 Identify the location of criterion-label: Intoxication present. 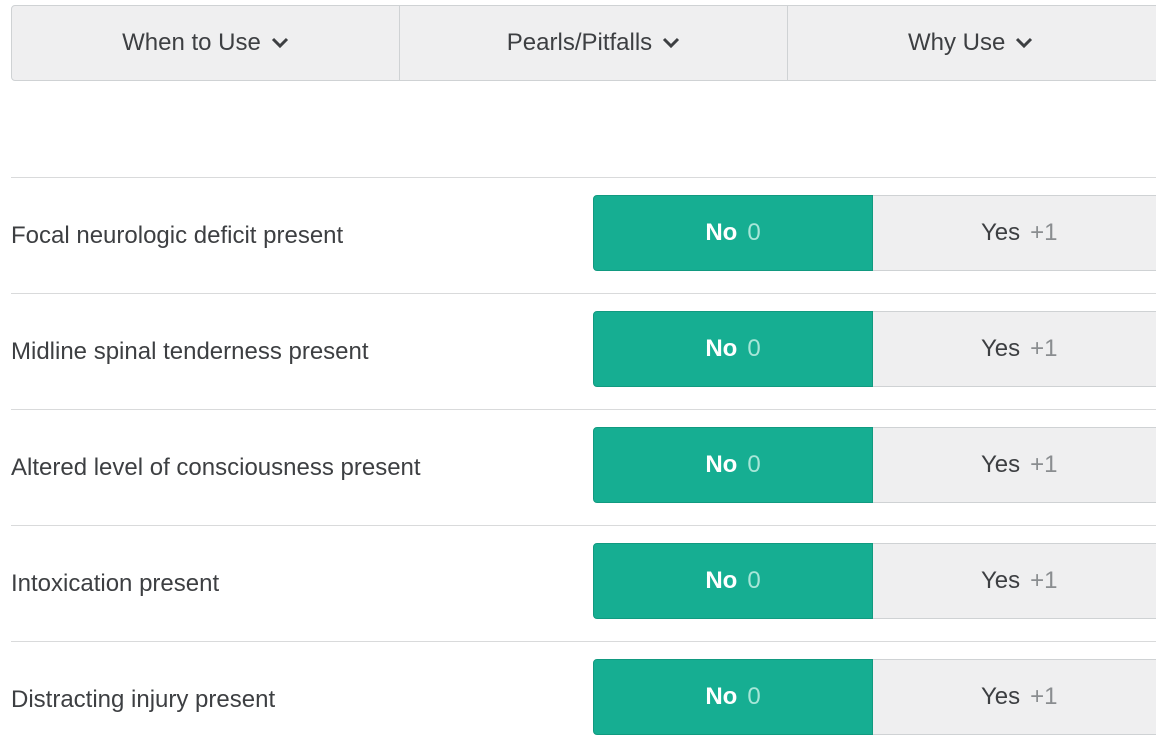
(115, 583).